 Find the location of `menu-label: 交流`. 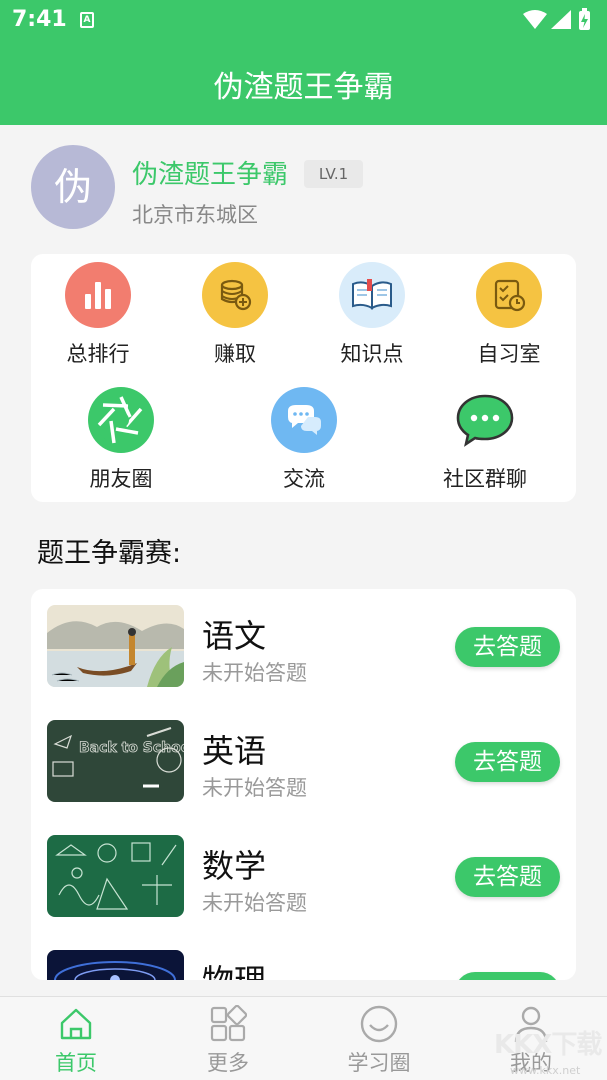

menu-label: 交流 is located at coordinates (304, 479).